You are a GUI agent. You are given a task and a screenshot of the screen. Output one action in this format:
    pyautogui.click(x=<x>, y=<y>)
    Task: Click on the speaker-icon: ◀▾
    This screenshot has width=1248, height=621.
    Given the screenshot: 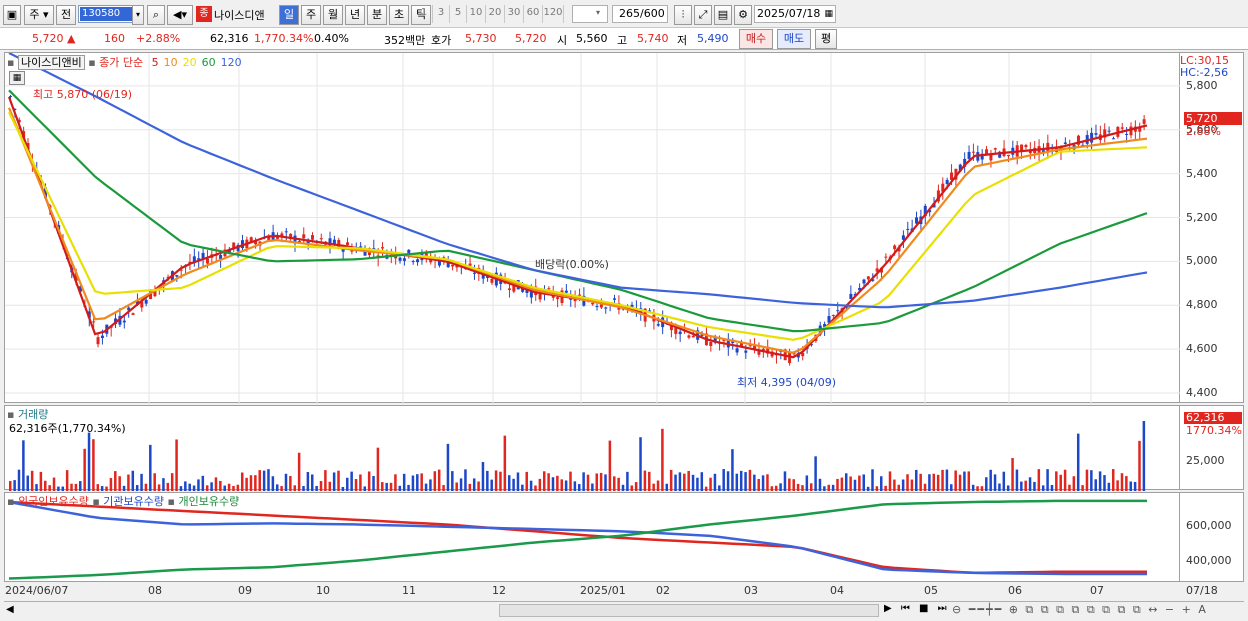 What is the action you would take?
    pyautogui.click(x=180, y=15)
    